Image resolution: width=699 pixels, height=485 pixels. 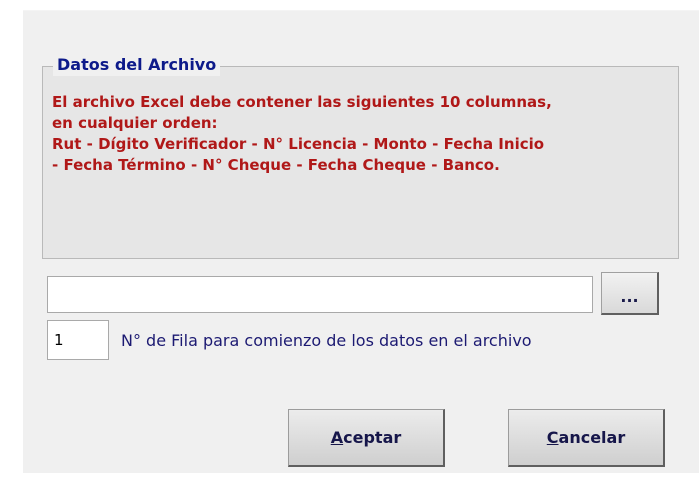 I want to click on accept-mnemonic: A, so click(x=337, y=437).